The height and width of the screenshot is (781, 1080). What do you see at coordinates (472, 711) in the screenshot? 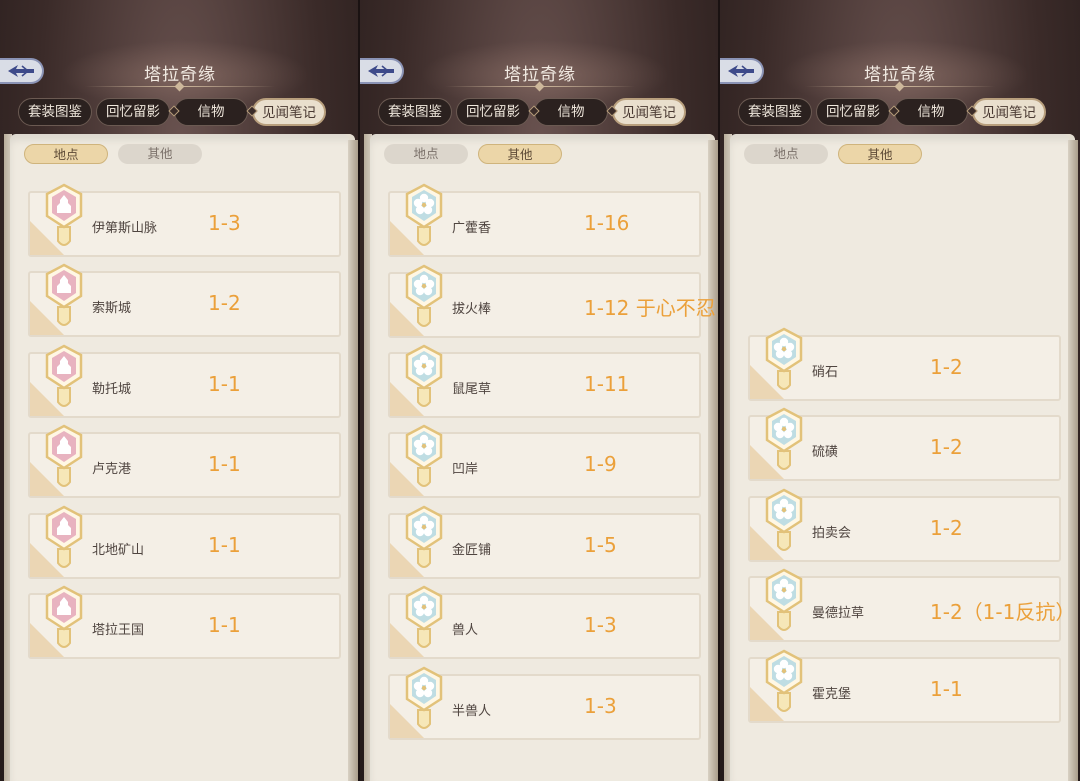
I see `item-name: 半兽人` at bounding box center [472, 711].